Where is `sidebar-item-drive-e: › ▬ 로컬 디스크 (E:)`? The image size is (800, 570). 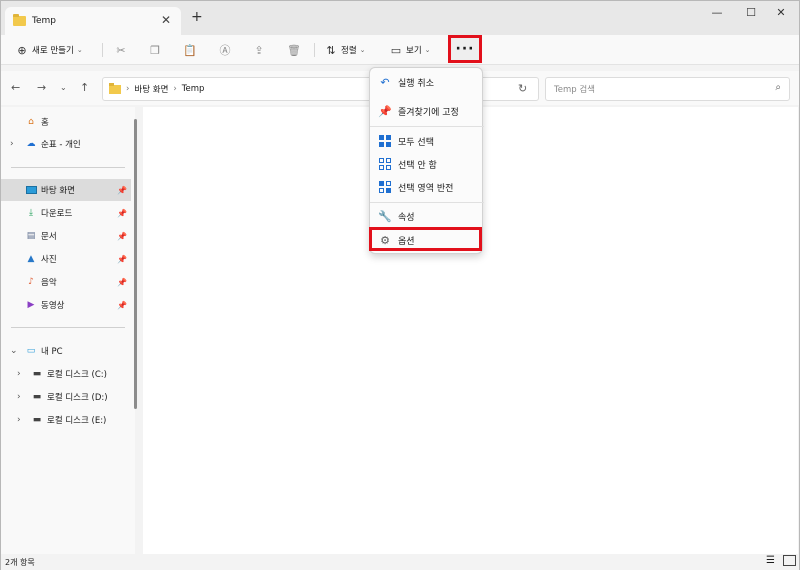
sidebar-item-drive-e: › ▬ 로컬 디스크 (E:) is located at coordinates (66, 420).